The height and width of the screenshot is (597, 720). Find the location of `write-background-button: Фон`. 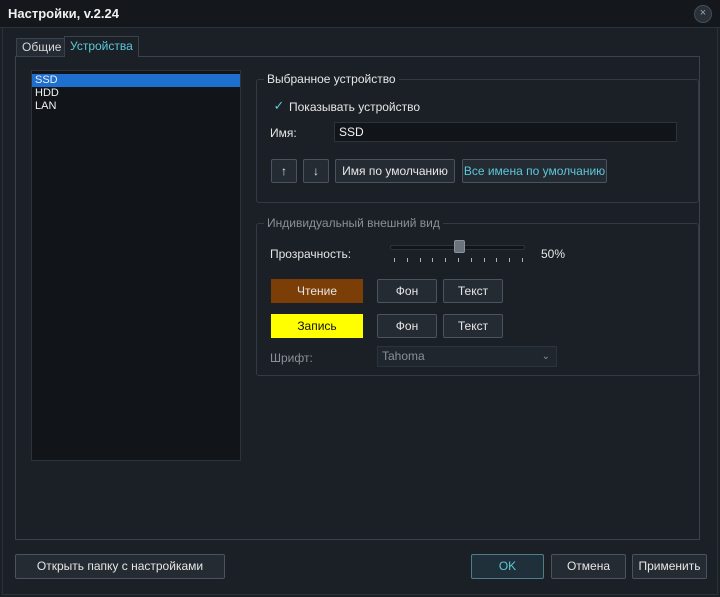

write-background-button: Фон is located at coordinates (407, 326).